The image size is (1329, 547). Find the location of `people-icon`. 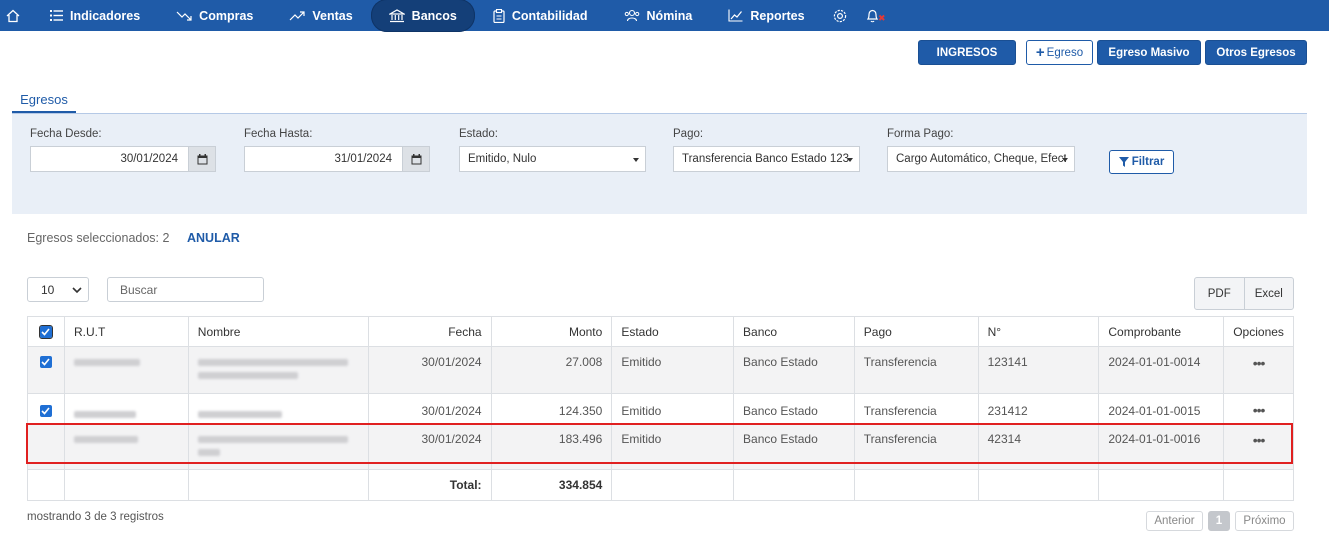

people-icon is located at coordinates (631, 15).